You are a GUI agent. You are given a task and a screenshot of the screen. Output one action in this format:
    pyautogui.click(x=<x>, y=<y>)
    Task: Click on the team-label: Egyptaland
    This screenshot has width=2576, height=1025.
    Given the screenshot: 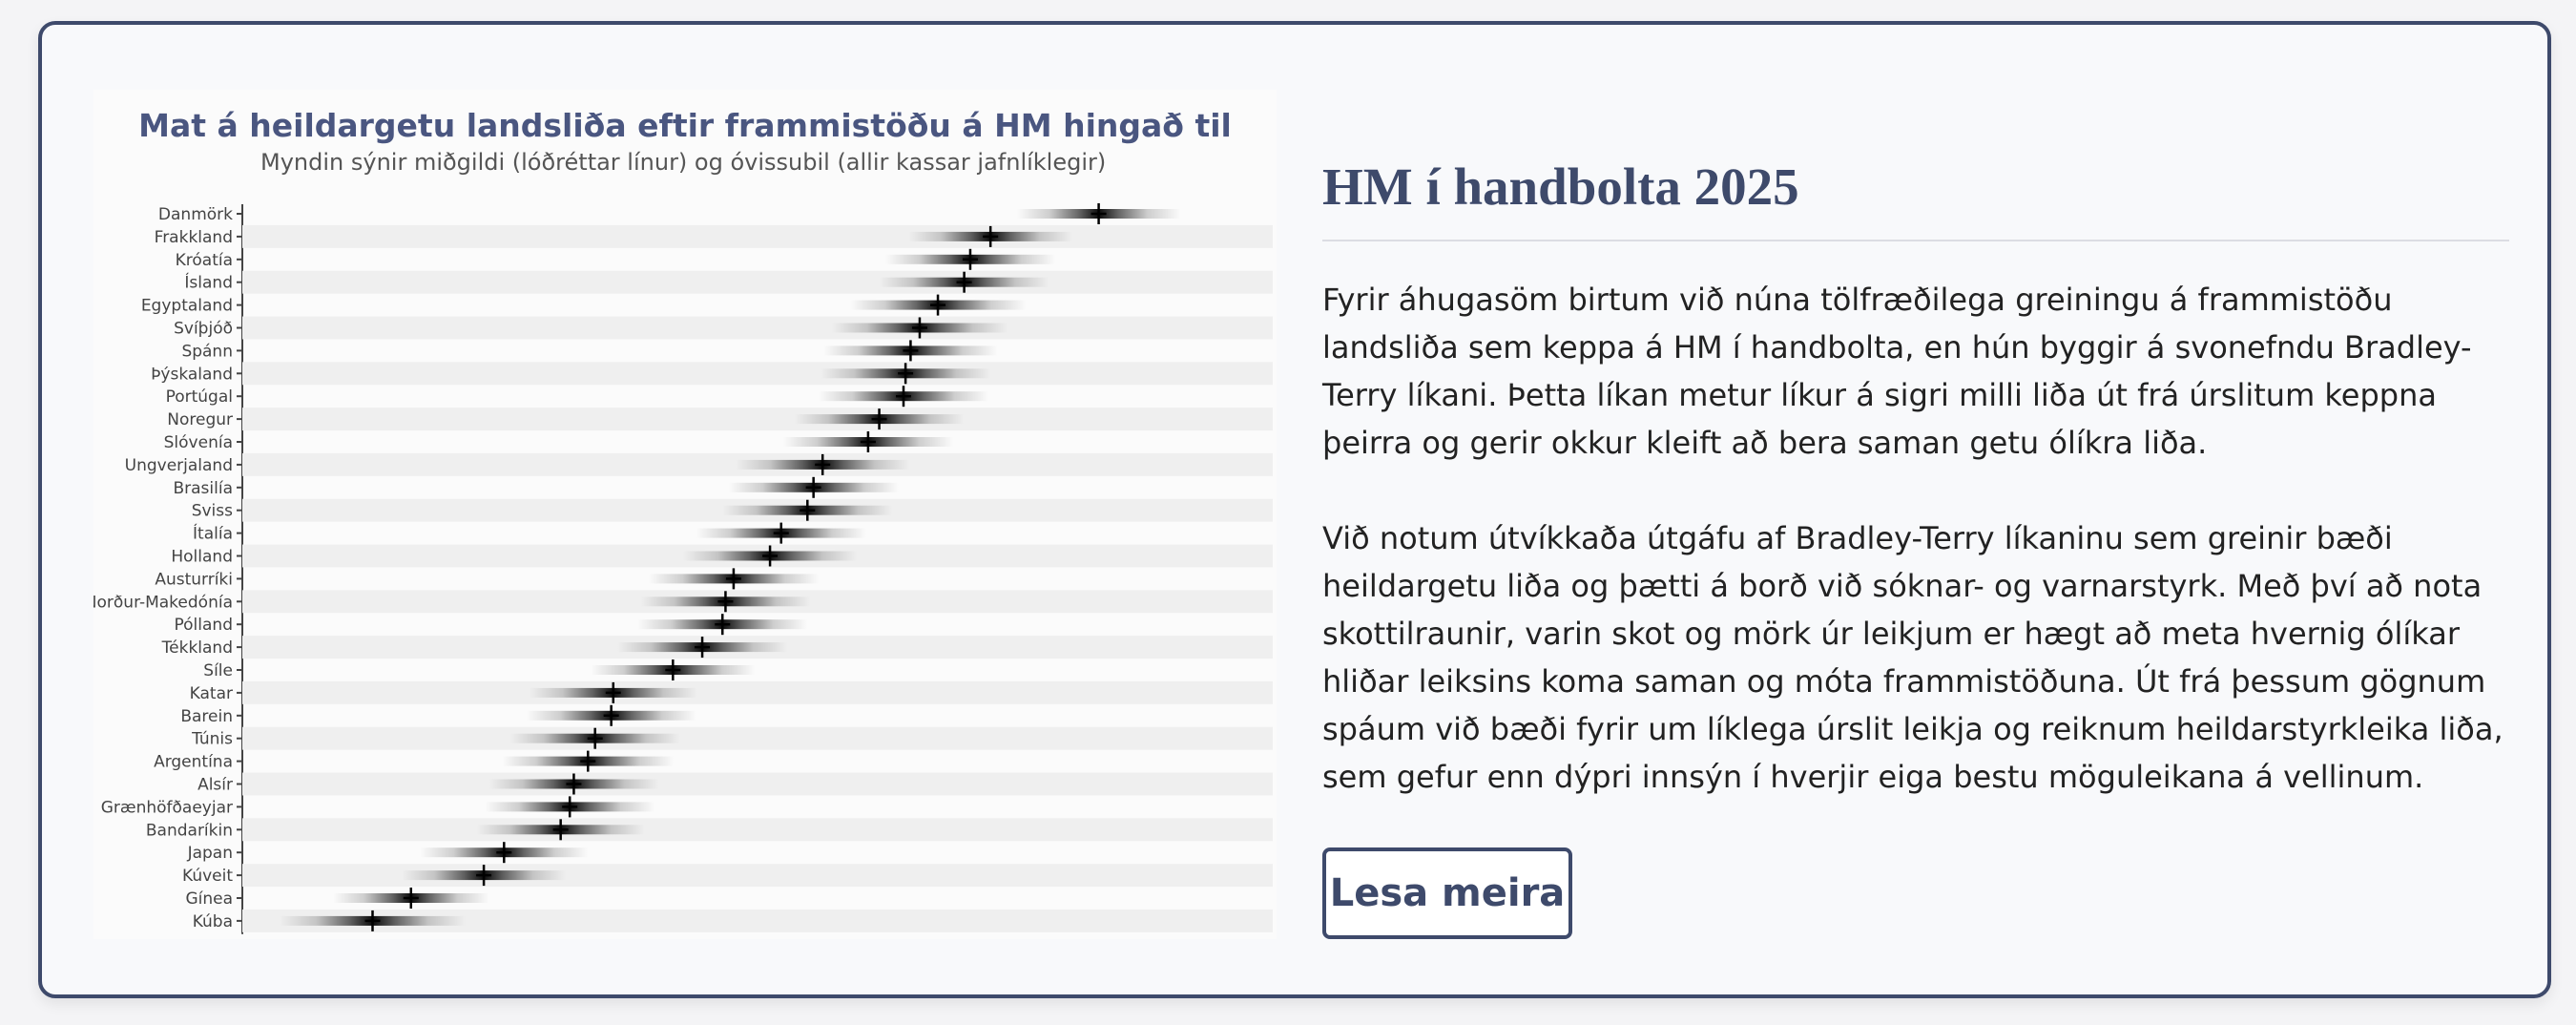 What is the action you would take?
    pyautogui.click(x=187, y=306)
    